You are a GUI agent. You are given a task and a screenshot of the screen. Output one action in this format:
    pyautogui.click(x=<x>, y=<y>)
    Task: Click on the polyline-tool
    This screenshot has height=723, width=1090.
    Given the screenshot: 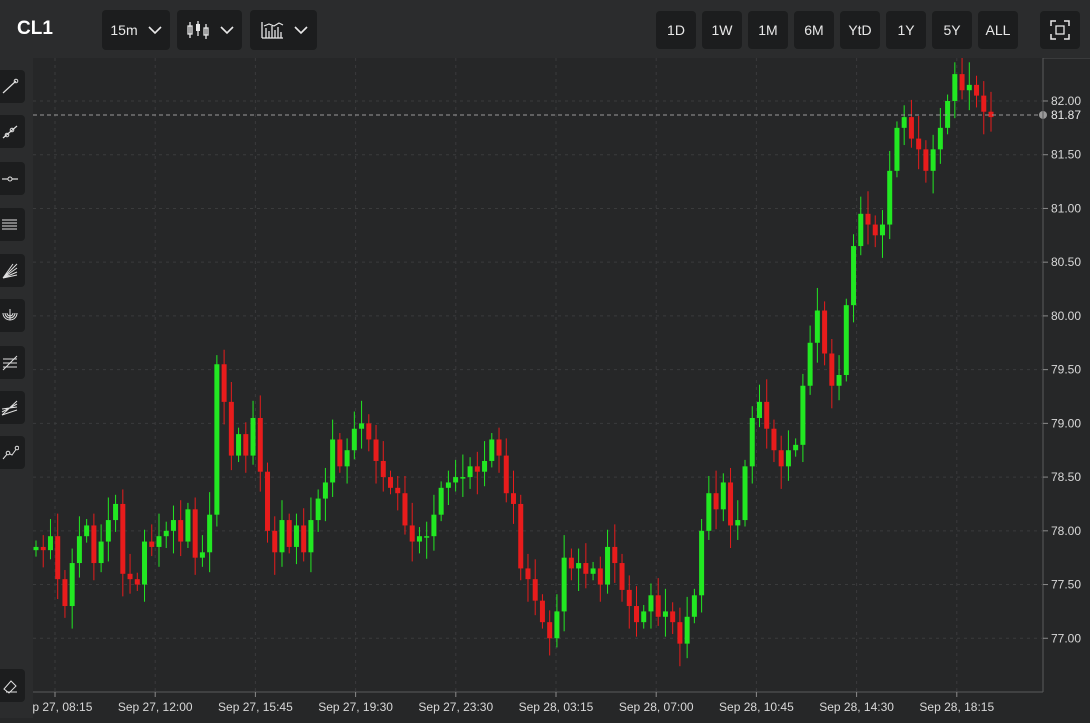 What is the action you would take?
    pyautogui.click(x=12, y=452)
    